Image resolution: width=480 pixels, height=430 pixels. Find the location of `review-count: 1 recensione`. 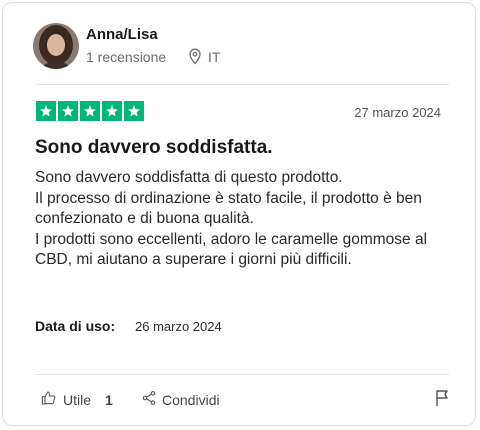

review-count: 1 recensione is located at coordinates (126, 57).